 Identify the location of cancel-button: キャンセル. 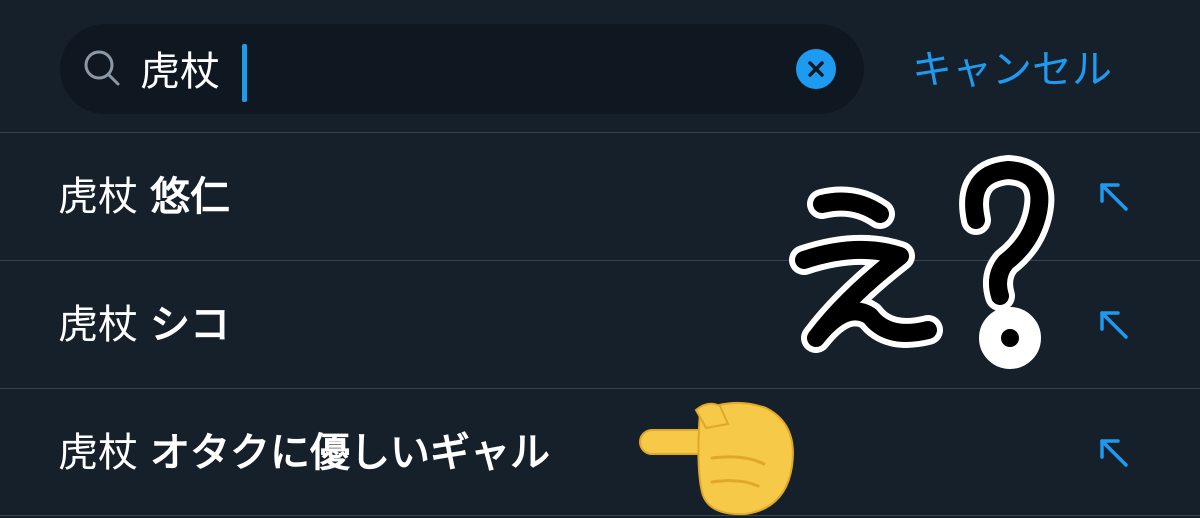
(1012, 70).